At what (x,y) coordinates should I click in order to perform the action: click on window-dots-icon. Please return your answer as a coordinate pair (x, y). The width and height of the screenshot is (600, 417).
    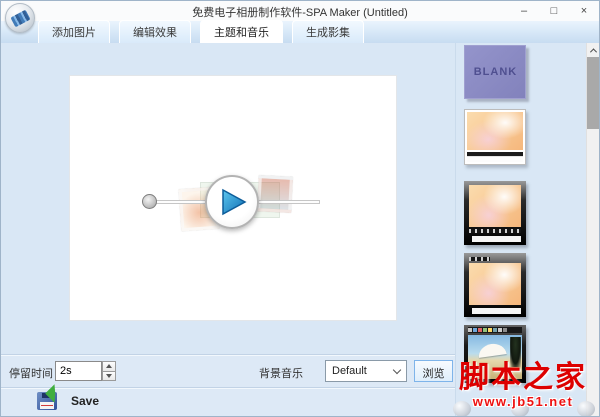
    Looking at the image, I should click on (480, 259).